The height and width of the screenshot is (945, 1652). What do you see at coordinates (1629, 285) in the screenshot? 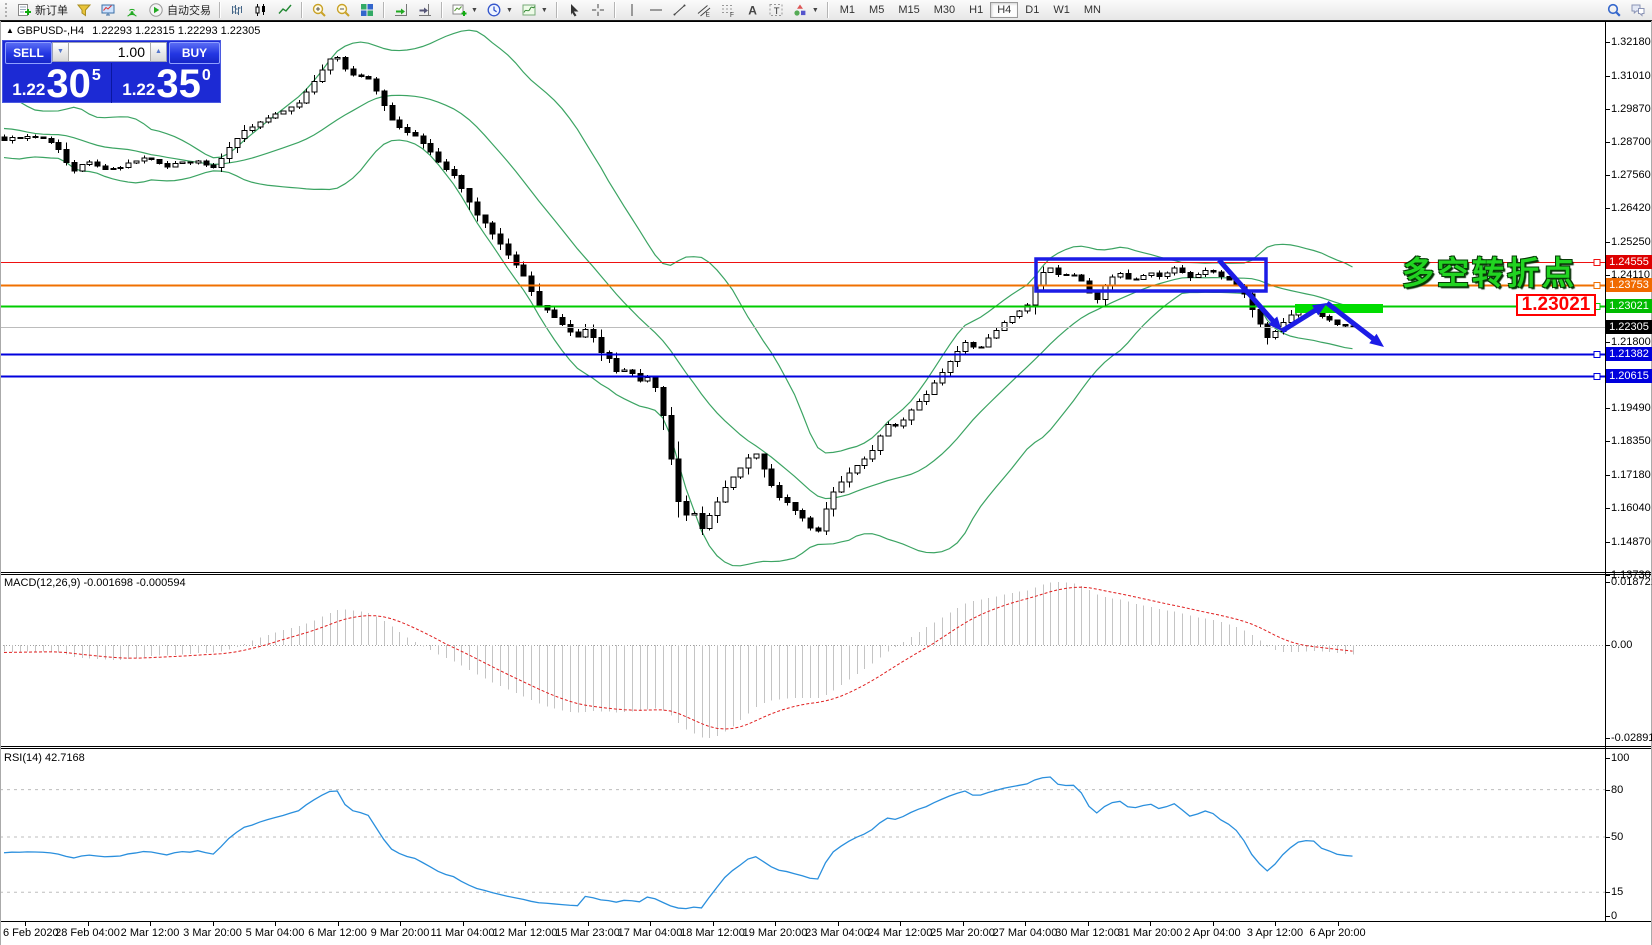
I see `price-badge: 1.23753` at bounding box center [1629, 285].